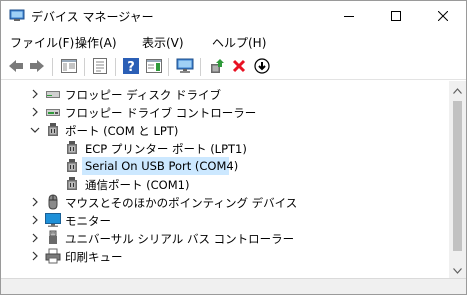 The width and height of the screenshot is (467, 295). I want to click on chevron-up-icon, so click(457, 90).